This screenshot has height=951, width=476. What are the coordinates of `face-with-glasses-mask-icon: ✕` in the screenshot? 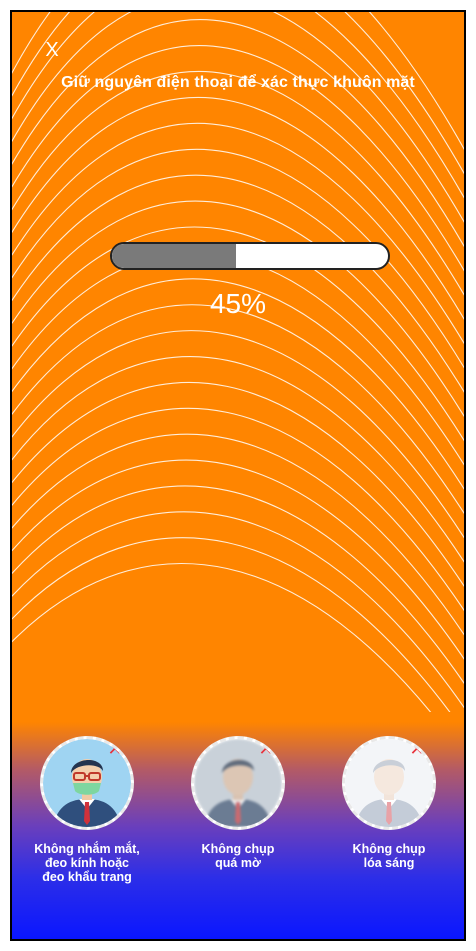 It's located at (87, 783).